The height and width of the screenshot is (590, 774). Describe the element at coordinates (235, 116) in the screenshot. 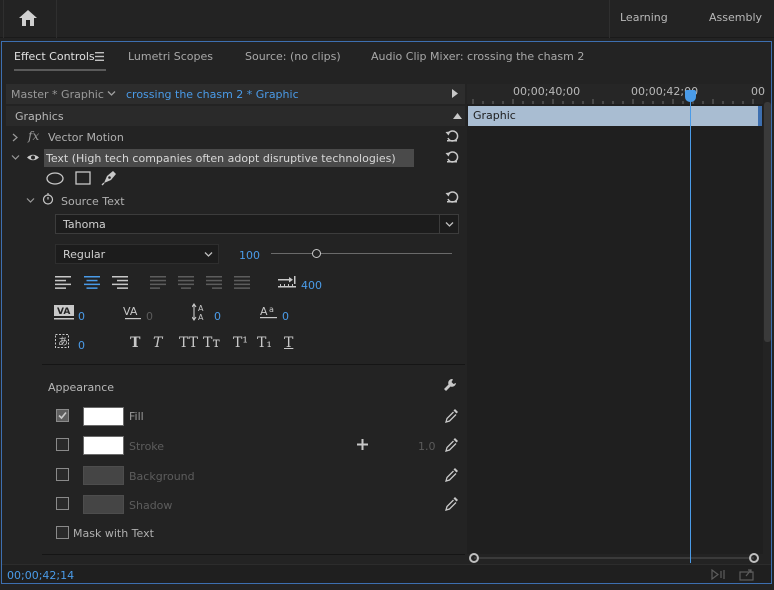

I see `graphics-section-header: Graphics` at that location.